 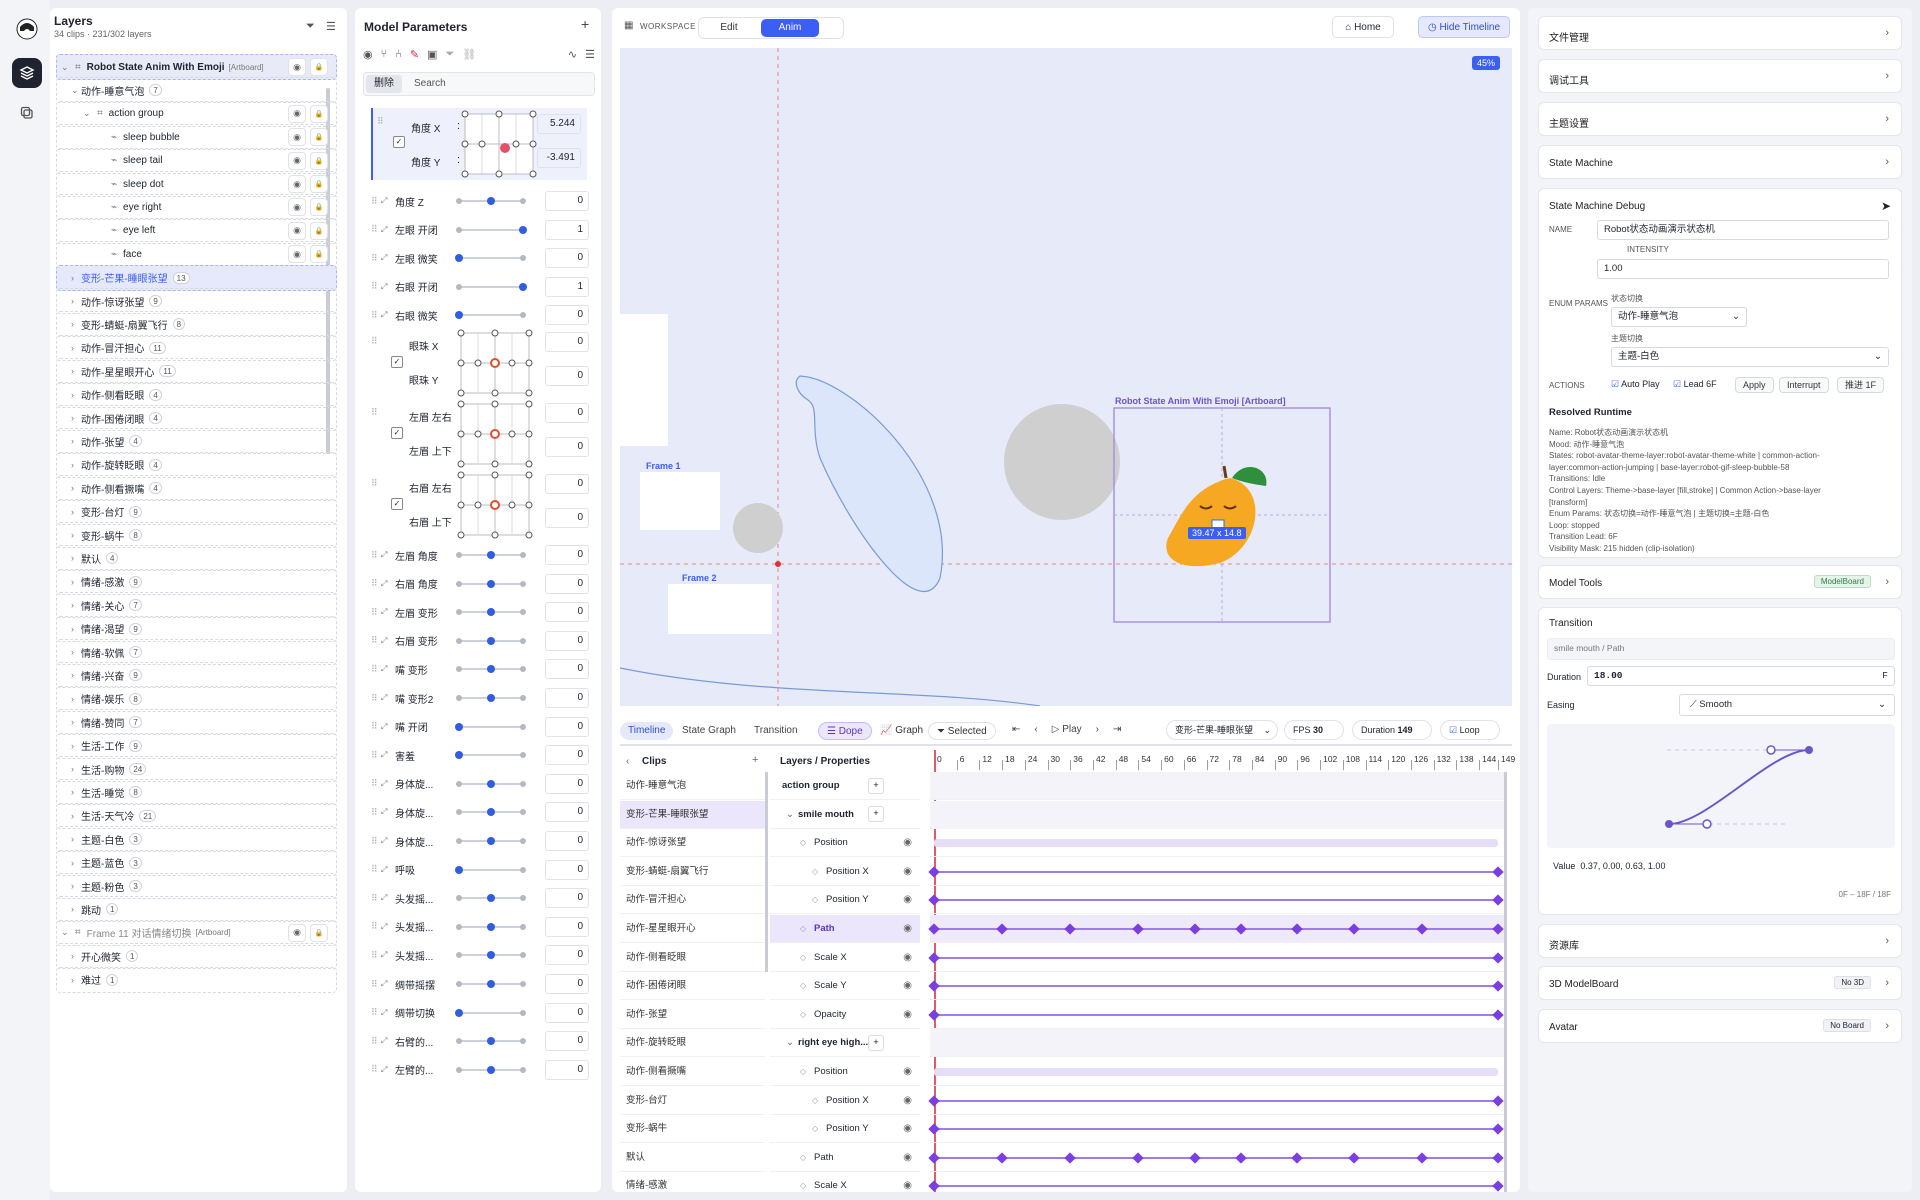 I want to click on graph-toggle: 📈 Graph, so click(x=901, y=731).